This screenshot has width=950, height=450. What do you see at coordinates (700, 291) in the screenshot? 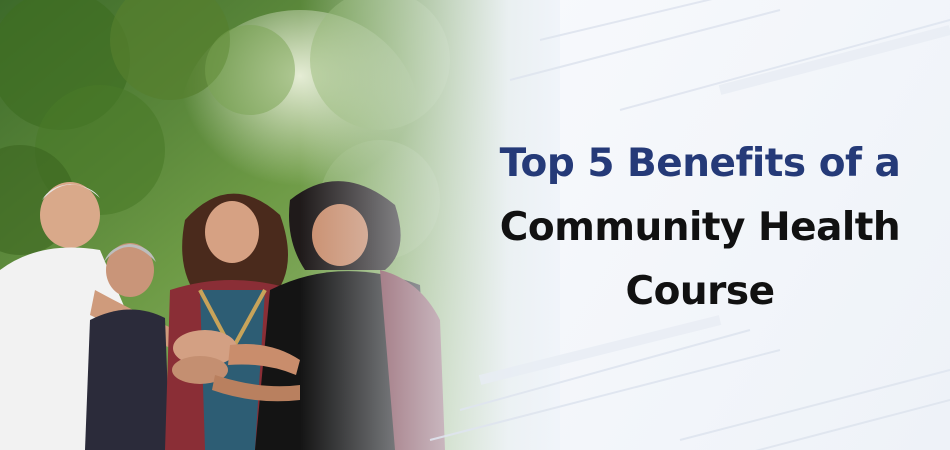
I see `headline-line-3: Course` at bounding box center [700, 291].